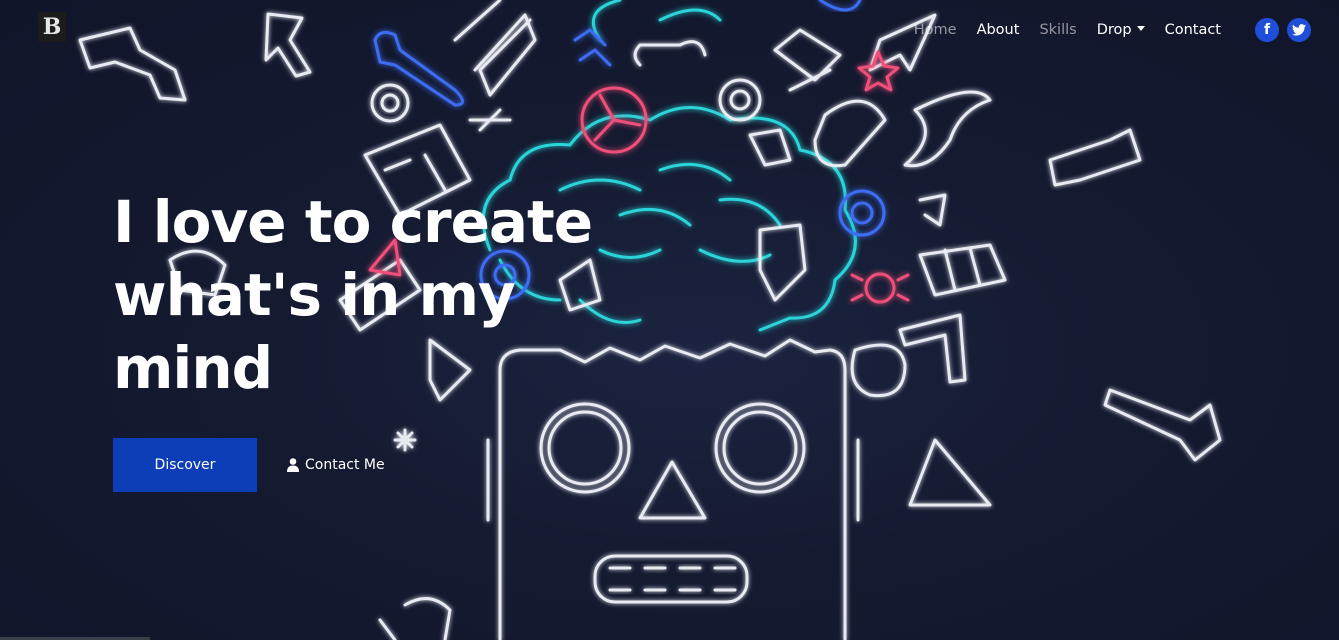  I want to click on headline-line-2: what's in my, so click(314, 295).